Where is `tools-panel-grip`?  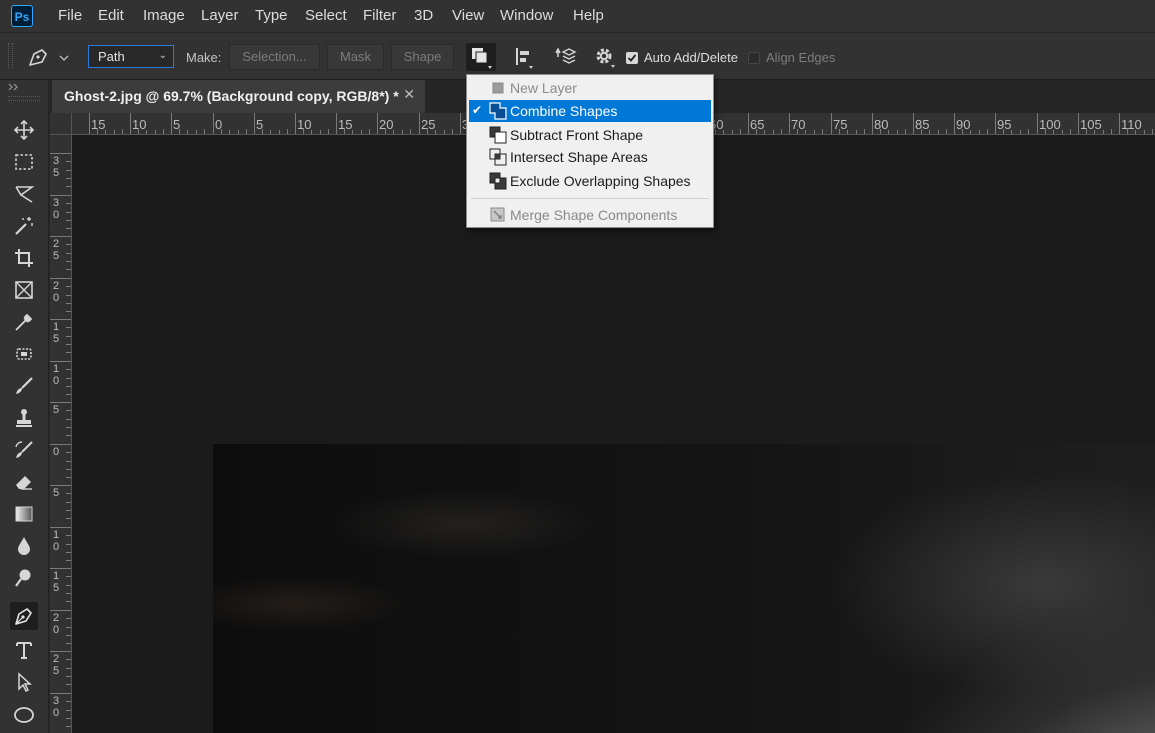 tools-panel-grip is located at coordinates (24, 98).